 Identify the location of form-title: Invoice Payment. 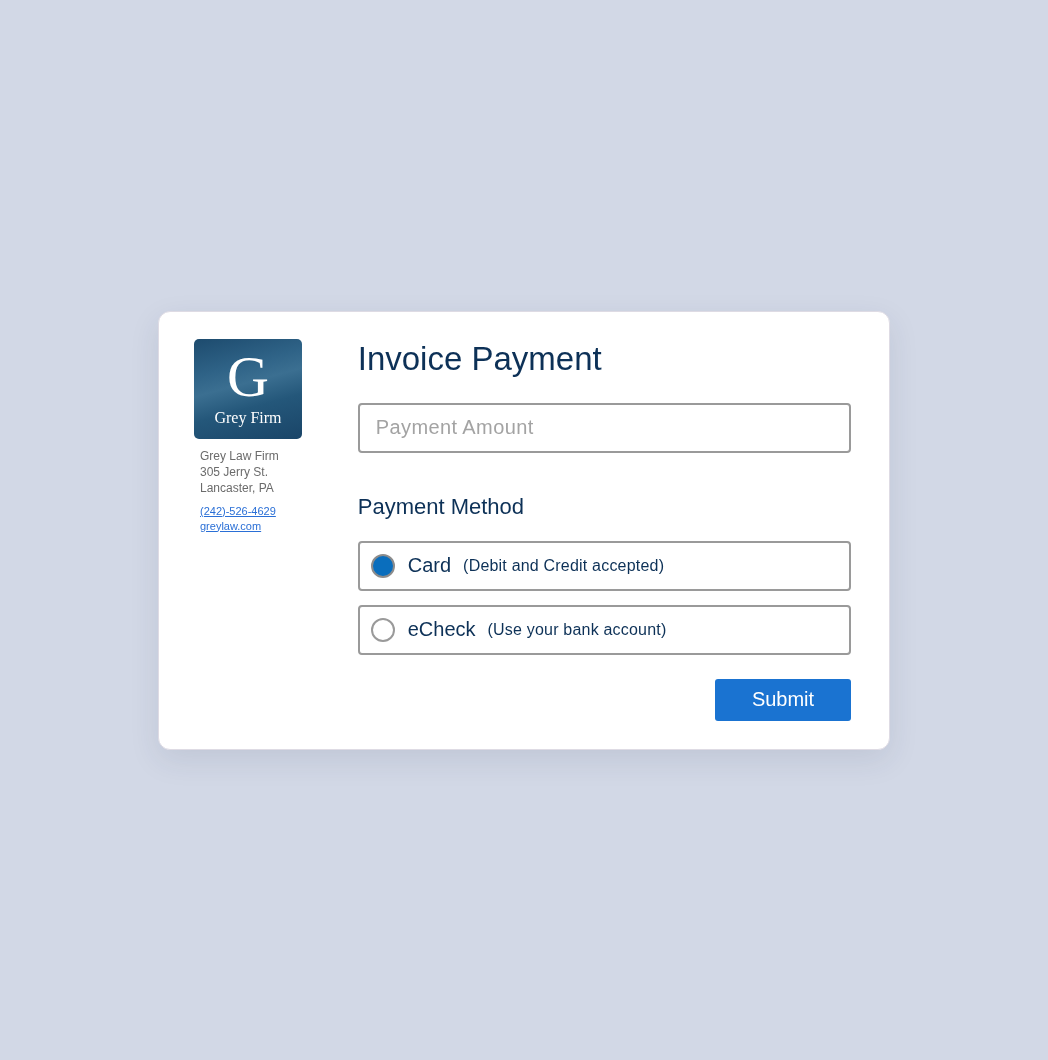
(480, 358).